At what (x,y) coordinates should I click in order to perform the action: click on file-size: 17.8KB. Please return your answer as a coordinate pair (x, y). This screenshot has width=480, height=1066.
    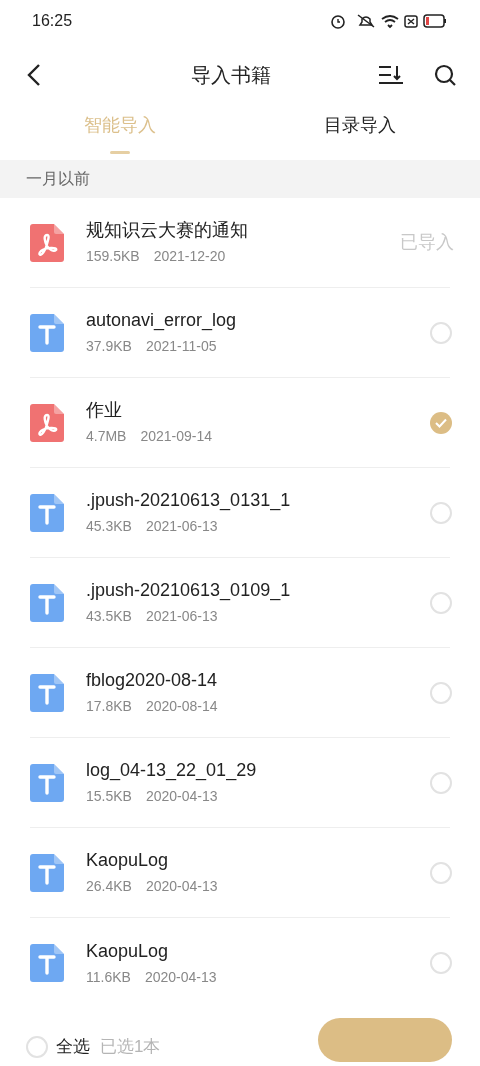
    Looking at the image, I should click on (109, 706).